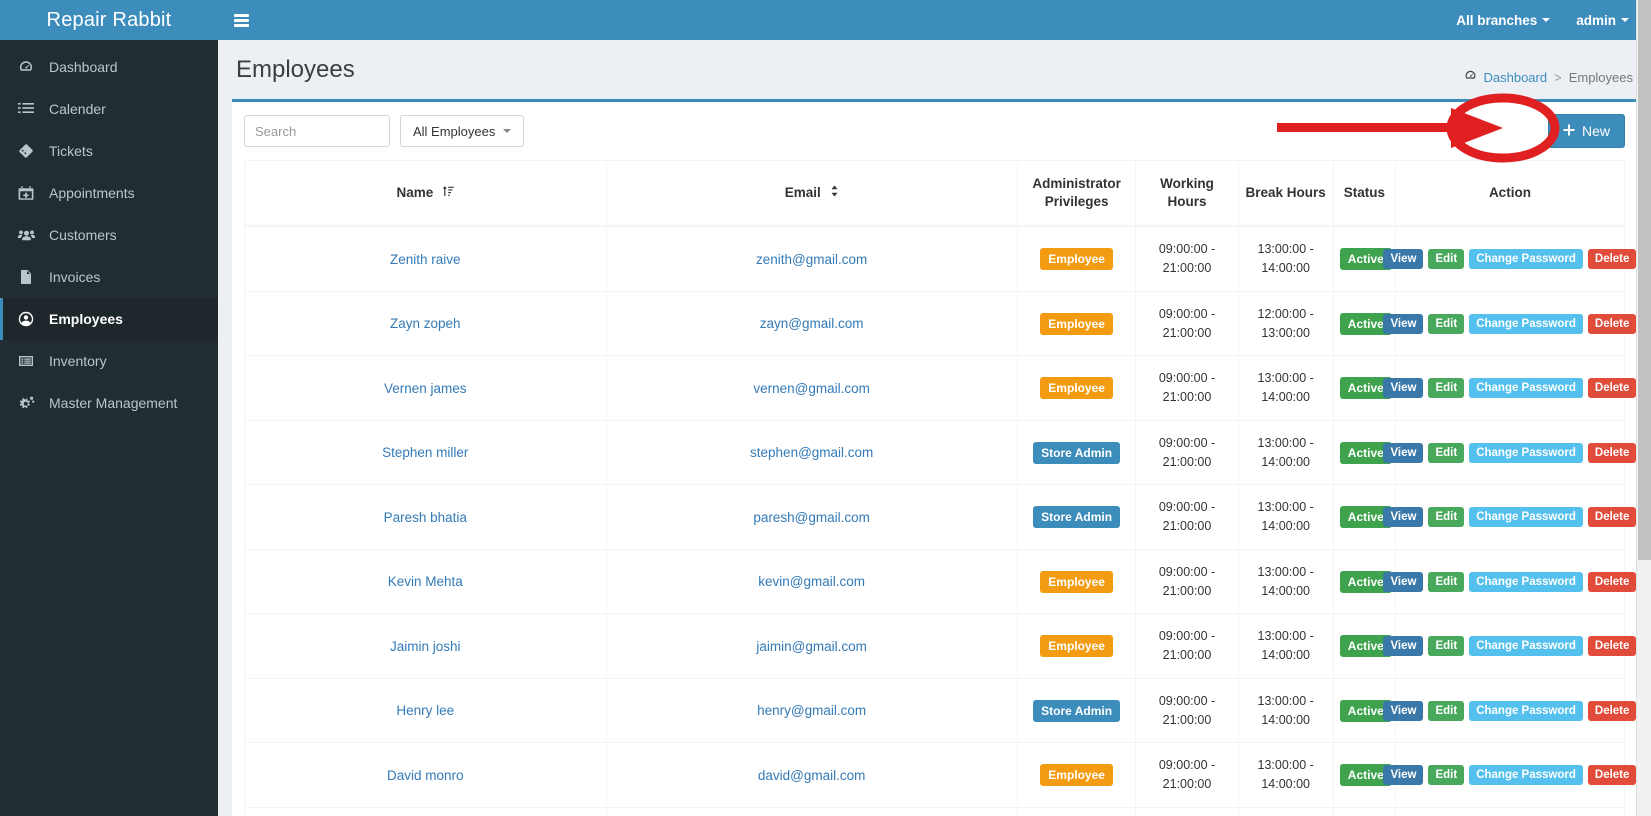 The width and height of the screenshot is (1651, 816). What do you see at coordinates (425, 775) in the screenshot?
I see `employee-name-link: David monro` at bounding box center [425, 775].